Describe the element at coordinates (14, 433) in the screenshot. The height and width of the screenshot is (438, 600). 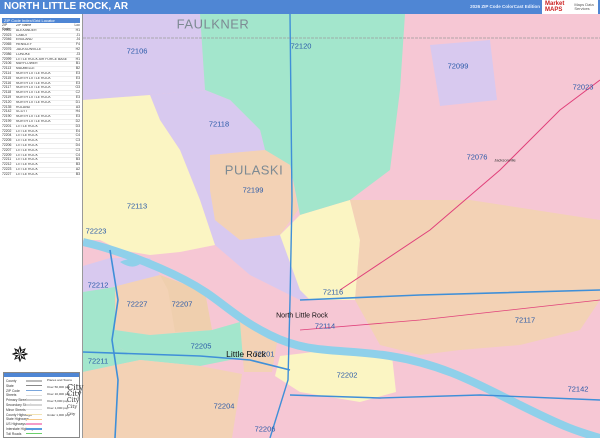
I see `legend-label: Toll Roads` at that location.